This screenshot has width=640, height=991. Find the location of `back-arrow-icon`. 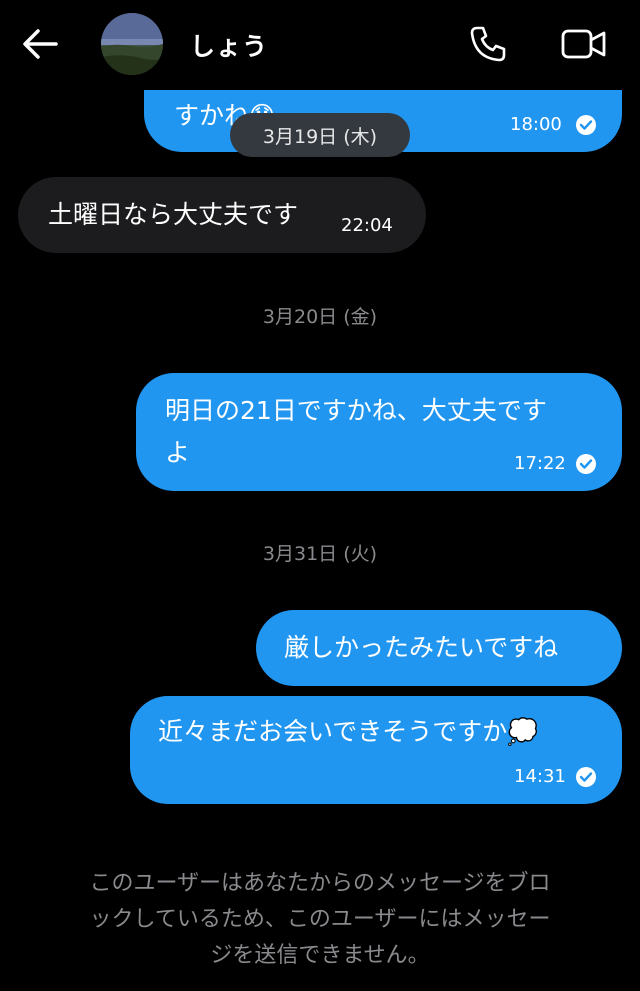

back-arrow-icon is located at coordinates (40, 44).